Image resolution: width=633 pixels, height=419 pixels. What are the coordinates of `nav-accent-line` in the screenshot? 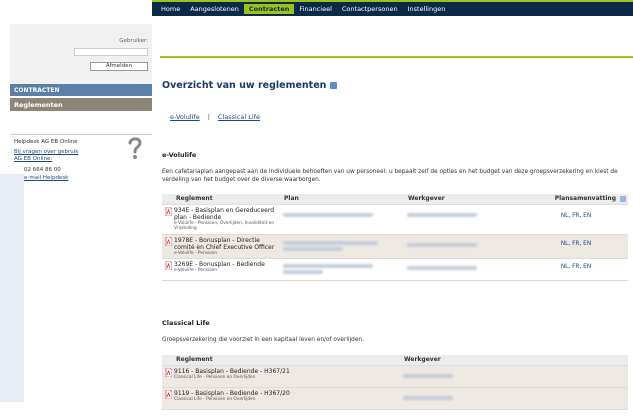 It's located at (392, 1).